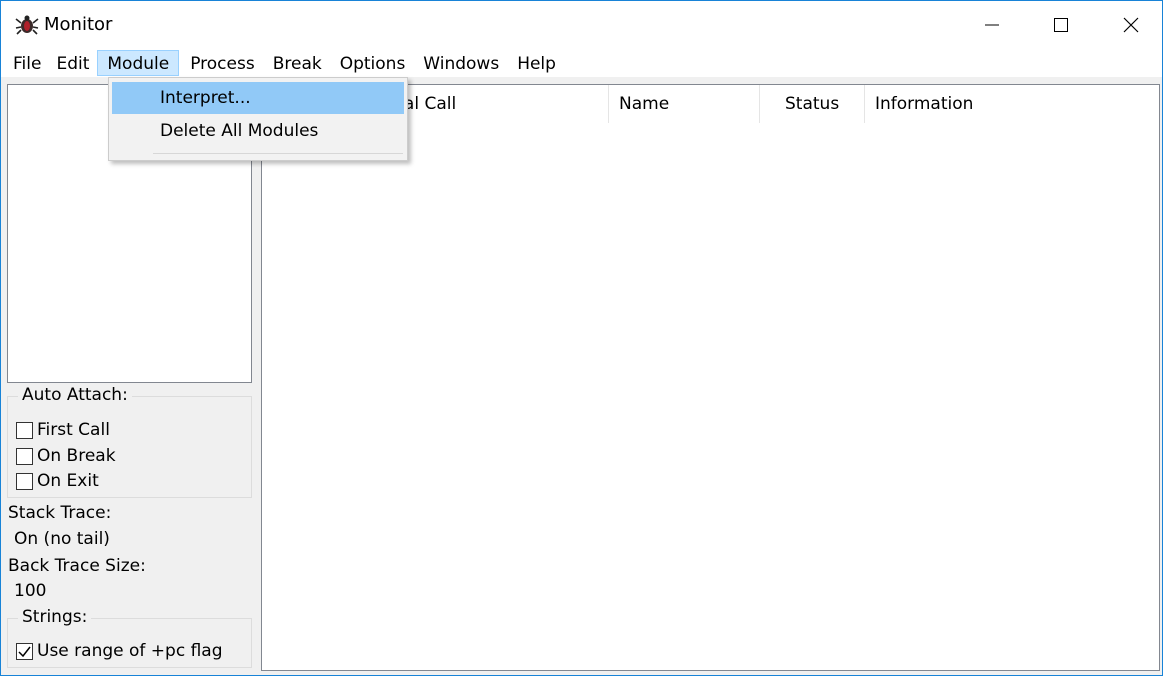 The height and width of the screenshot is (677, 1164). I want to click on close-icon, so click(1131, 25).